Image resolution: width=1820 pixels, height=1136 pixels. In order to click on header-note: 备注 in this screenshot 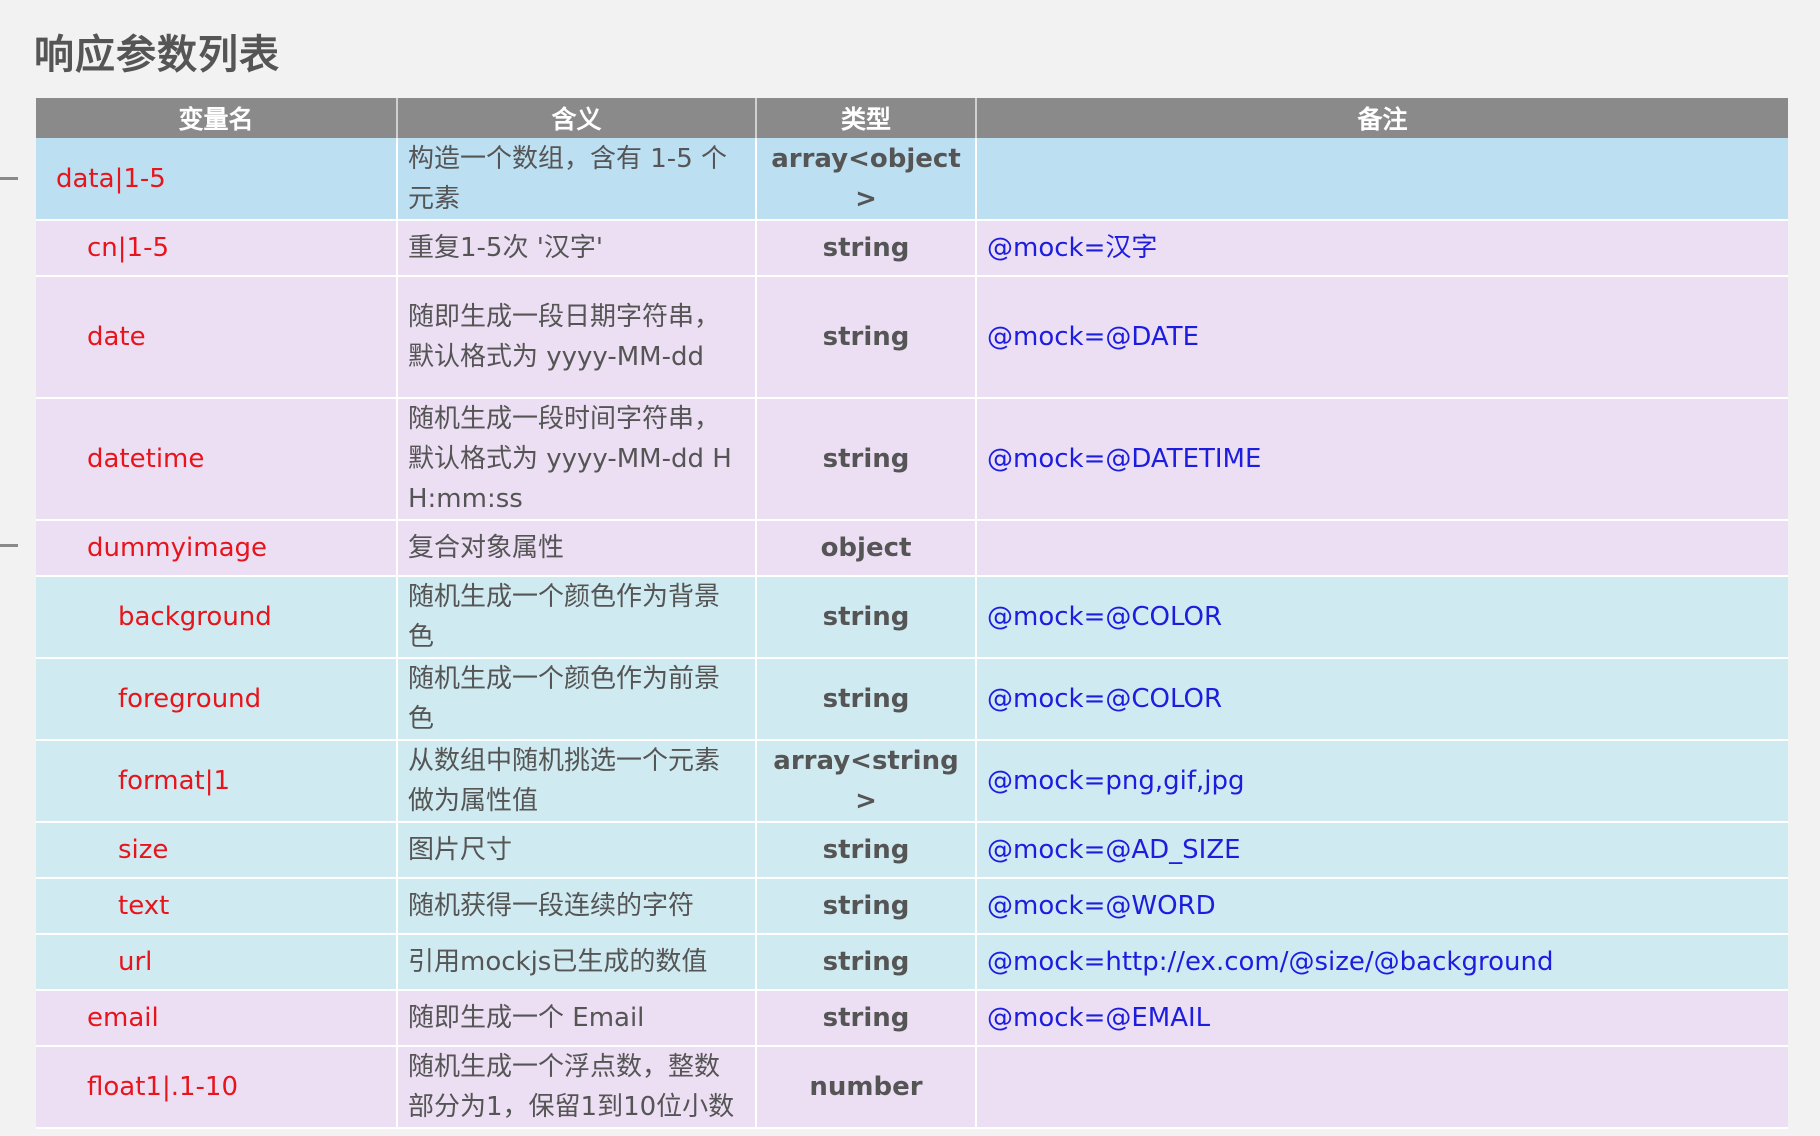, I will do `click(1382, 118)`.